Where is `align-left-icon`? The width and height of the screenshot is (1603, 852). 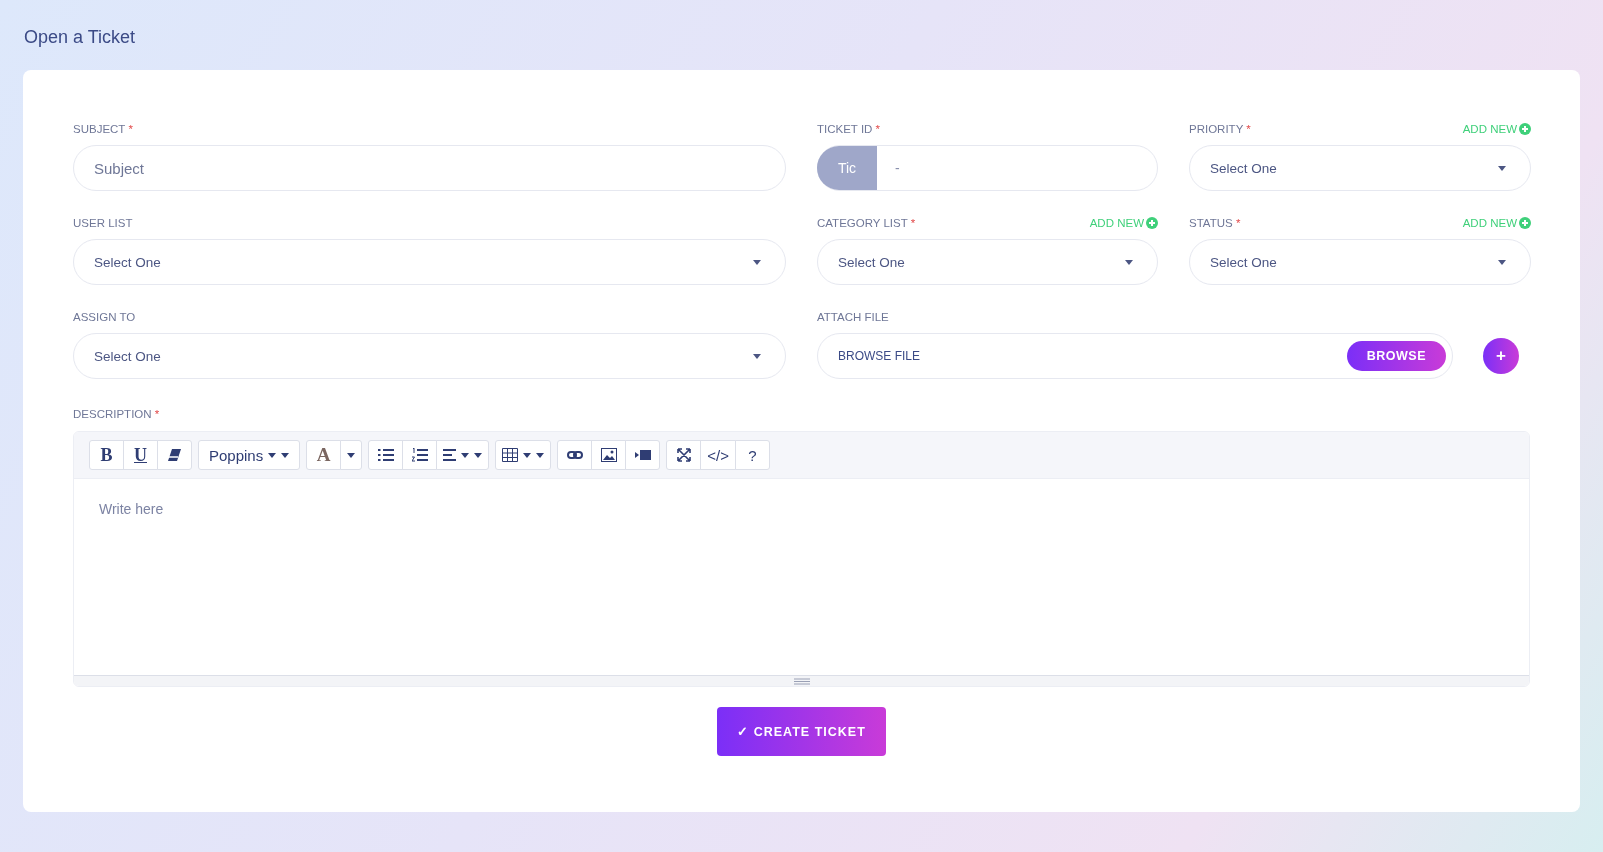 align-left-icon is located at coordinates (450, 455).